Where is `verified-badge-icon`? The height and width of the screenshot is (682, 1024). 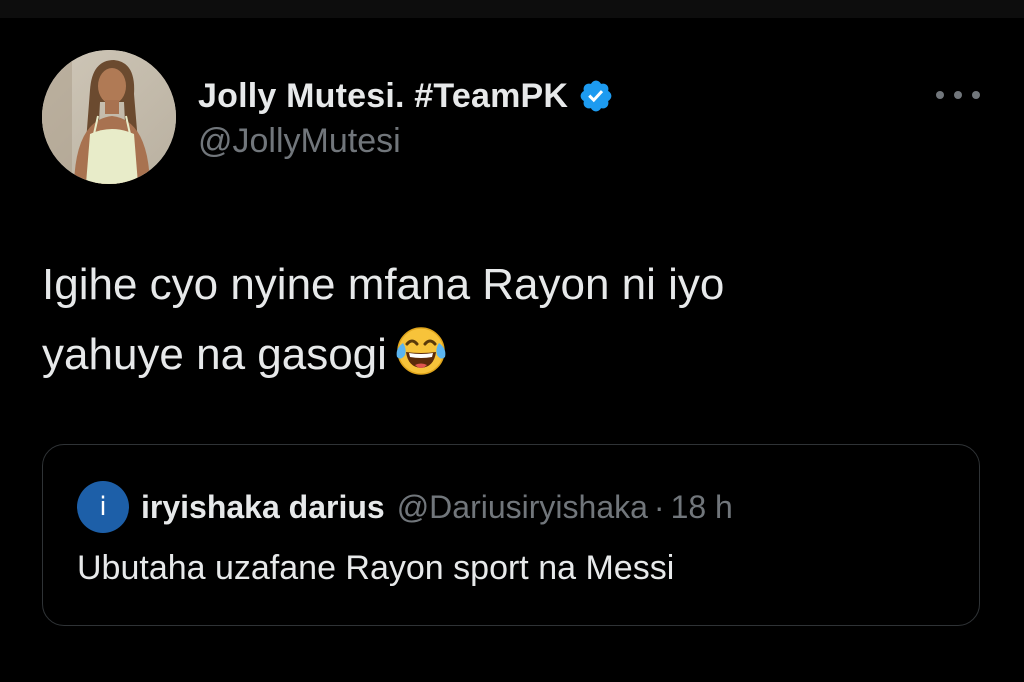
verified-badge-icon is located at coordinates (596, 96).